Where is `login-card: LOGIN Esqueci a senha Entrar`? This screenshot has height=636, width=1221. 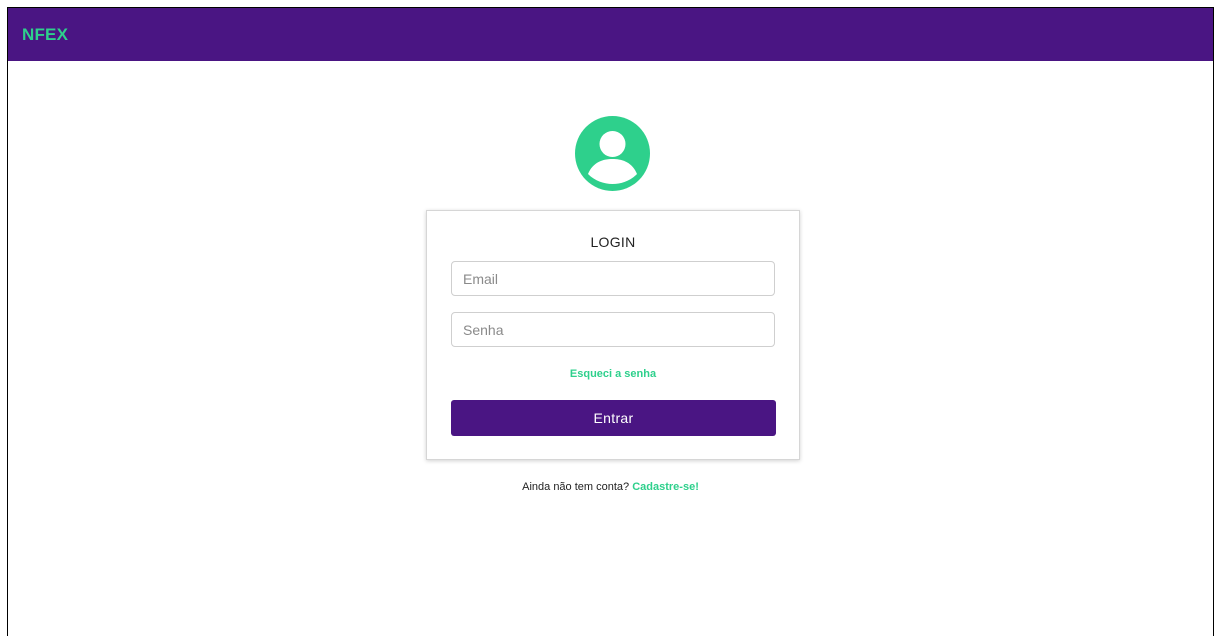
login-card: LOGIN Esqueci a senha Entrar is located at coordinates (613, 335).